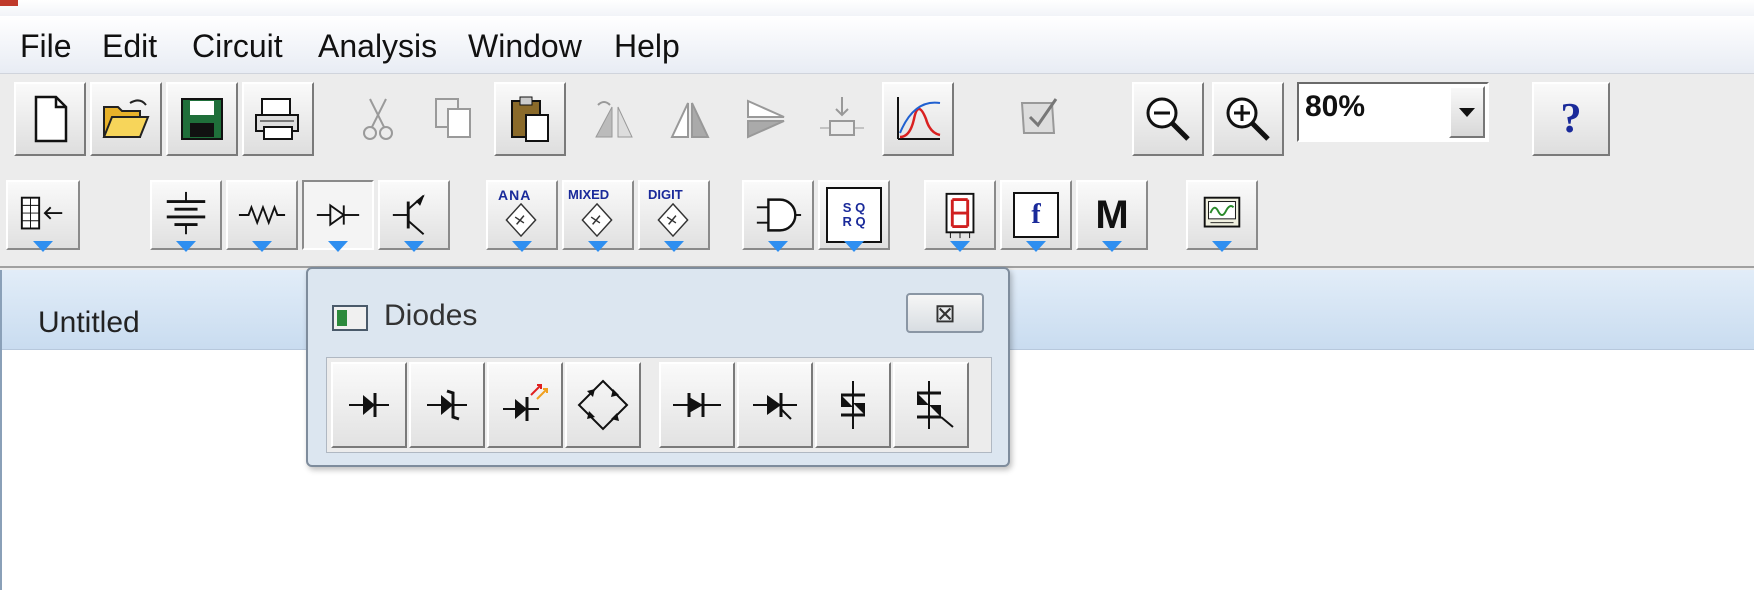  What do you see at coordinates (647, 46) in the screenshot?
I see `menu-help: Help` at bounding box center [647, 46].